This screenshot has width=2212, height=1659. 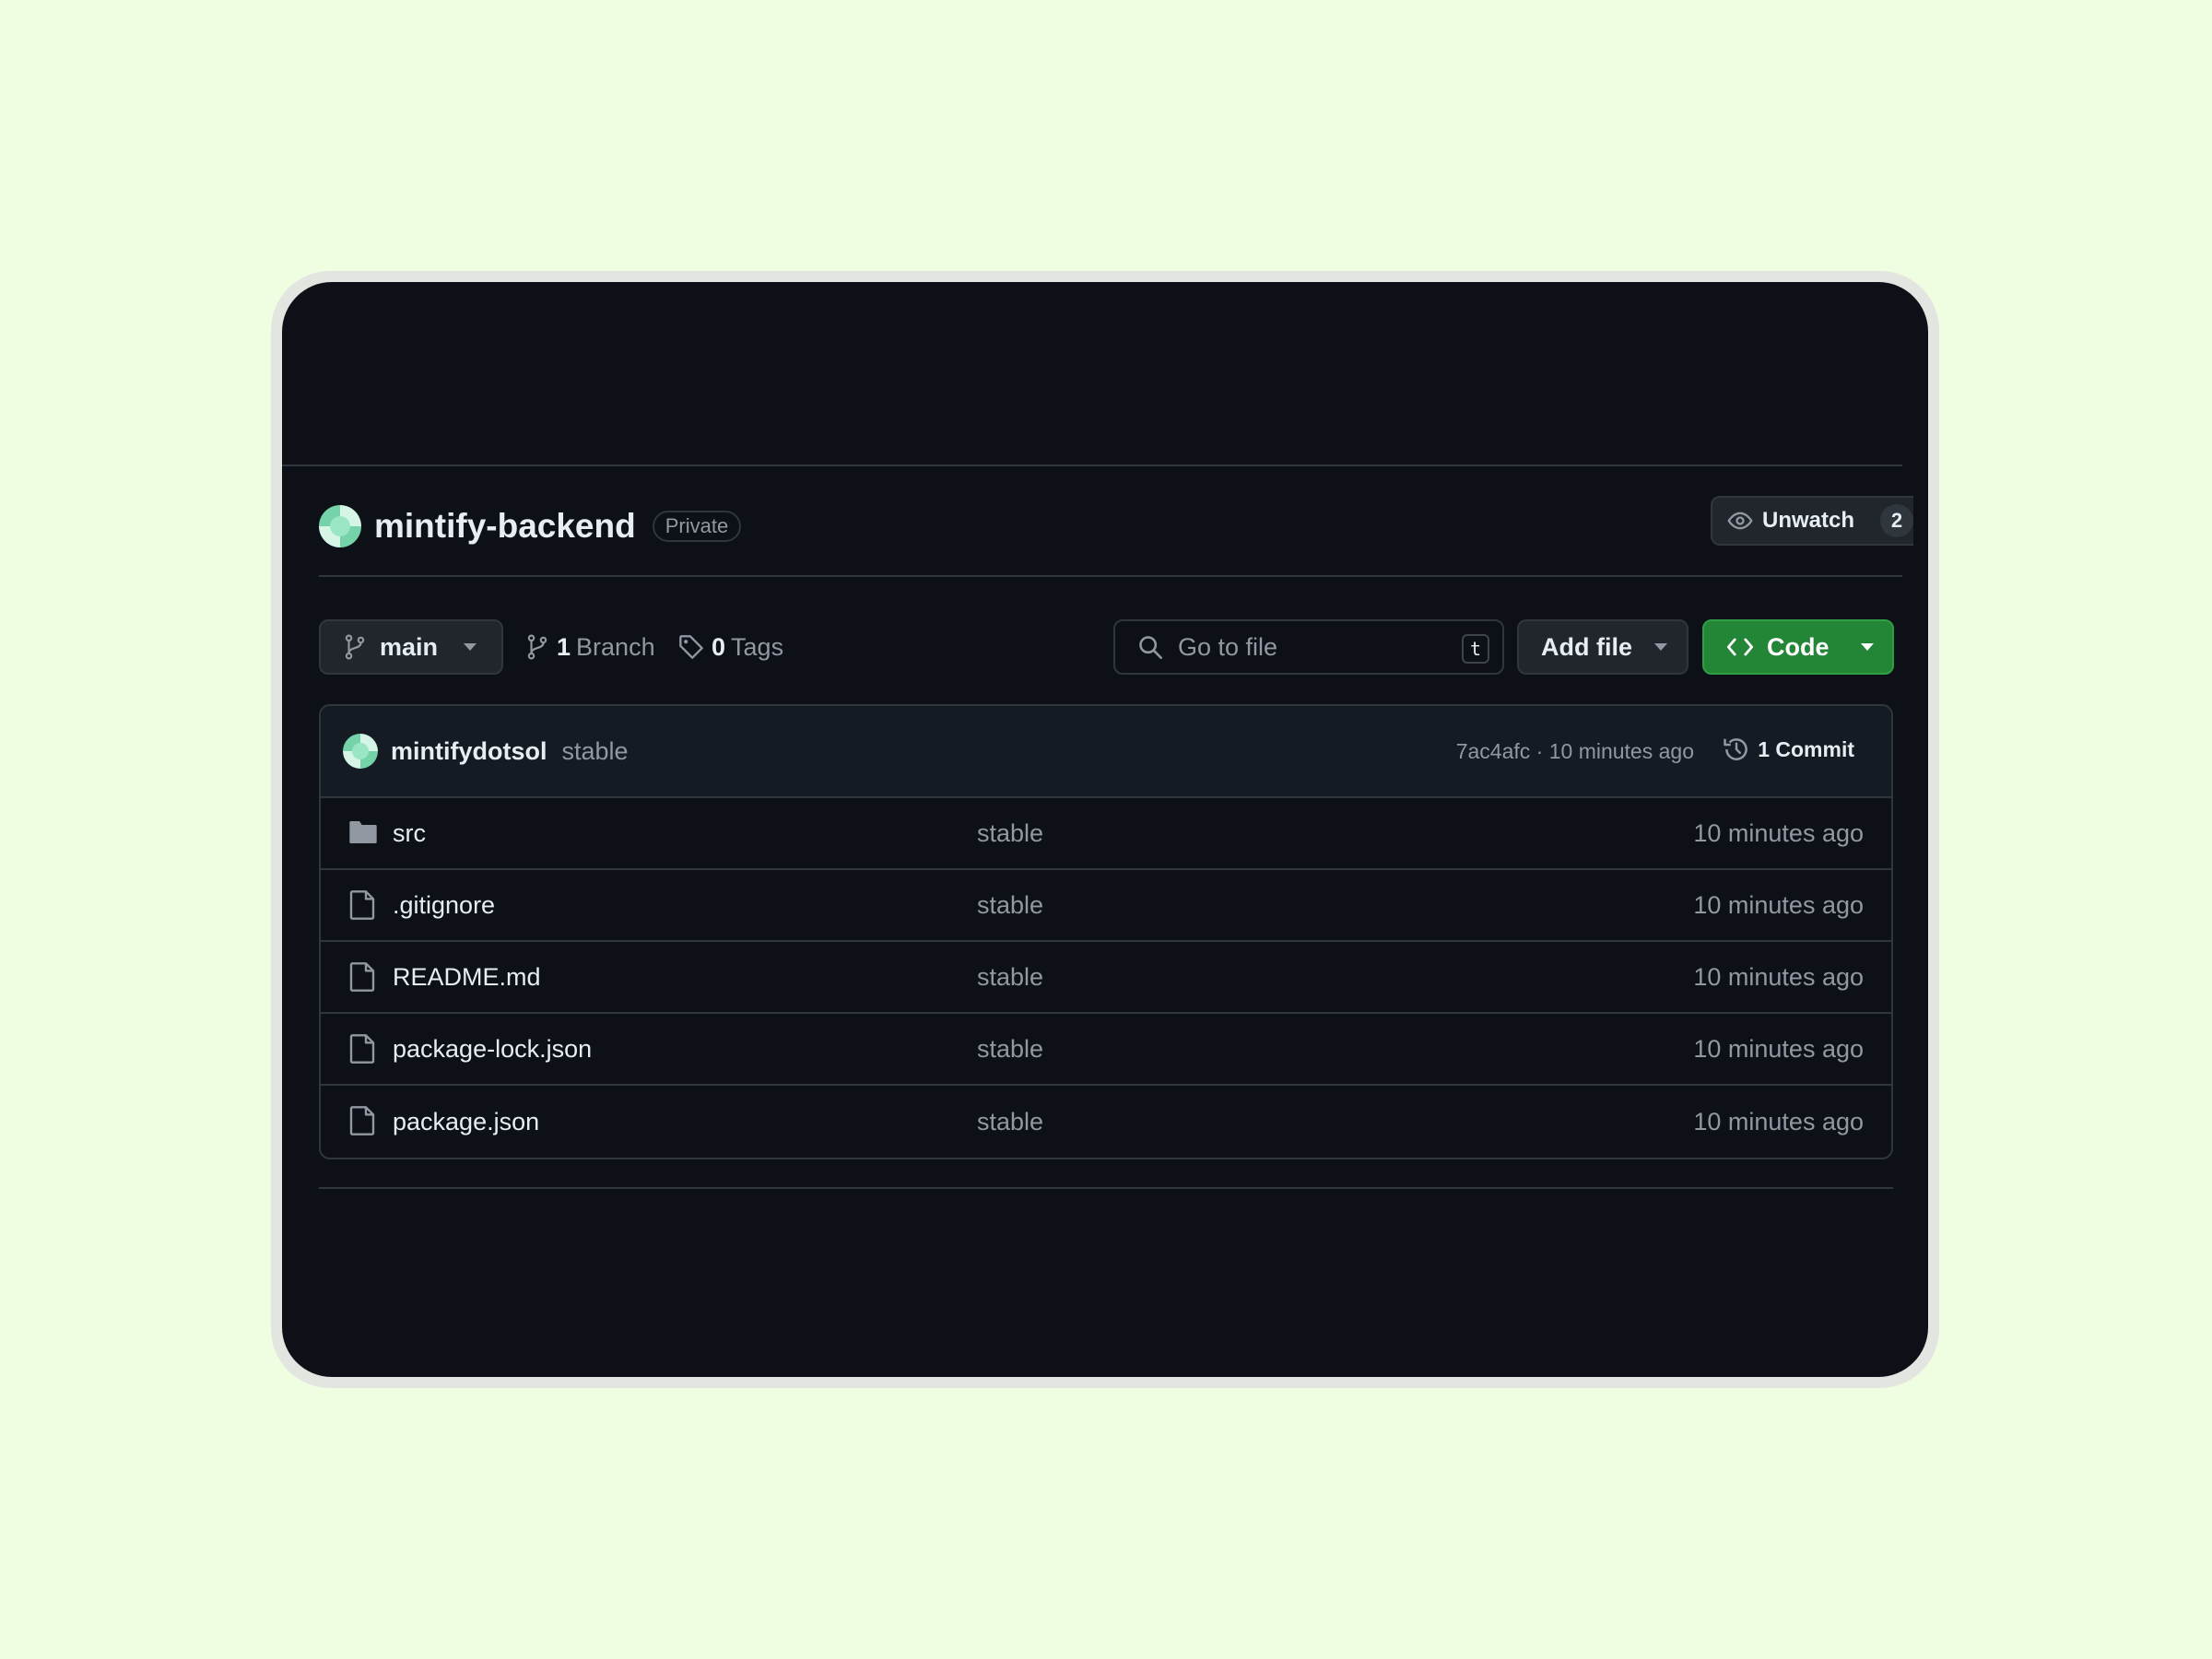 I want to click on tag-label: Tags, so click(x=757, y=646).